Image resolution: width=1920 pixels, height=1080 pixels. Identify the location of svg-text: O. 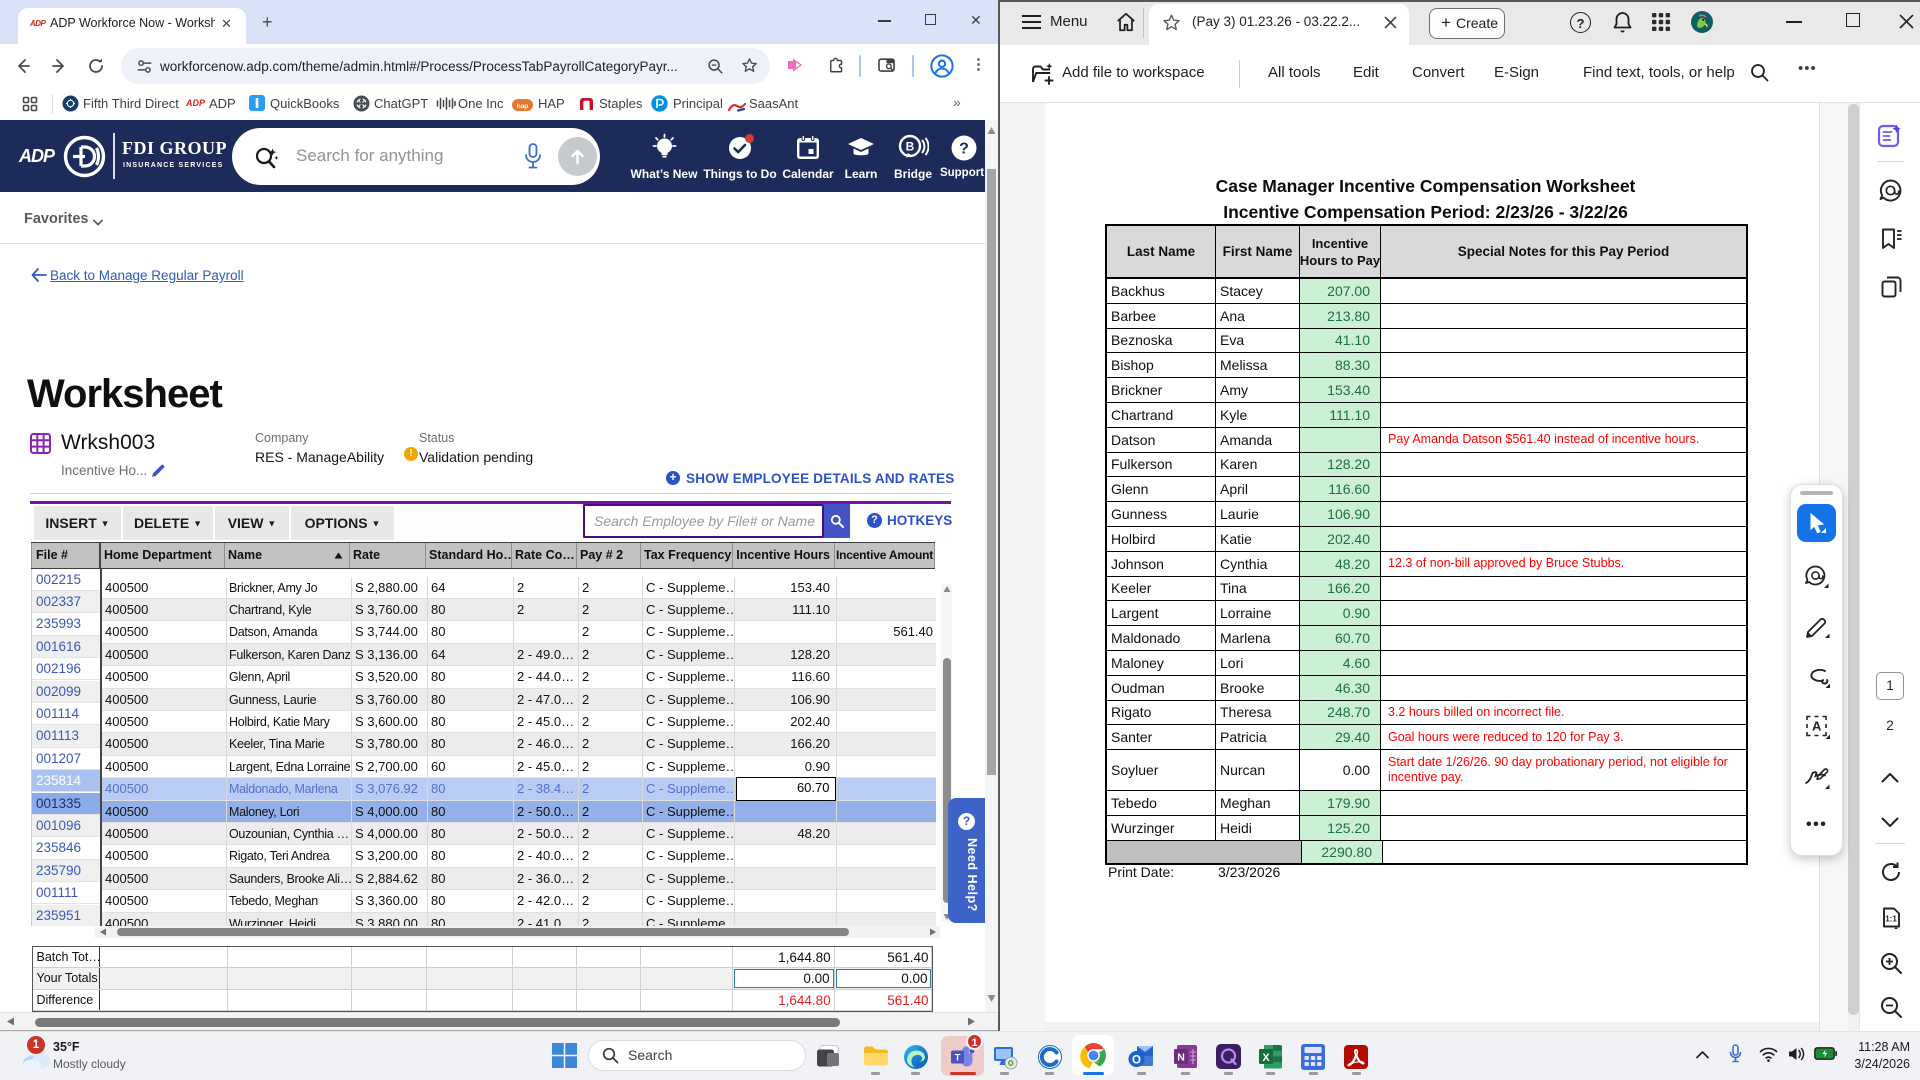
(1136, 1060).